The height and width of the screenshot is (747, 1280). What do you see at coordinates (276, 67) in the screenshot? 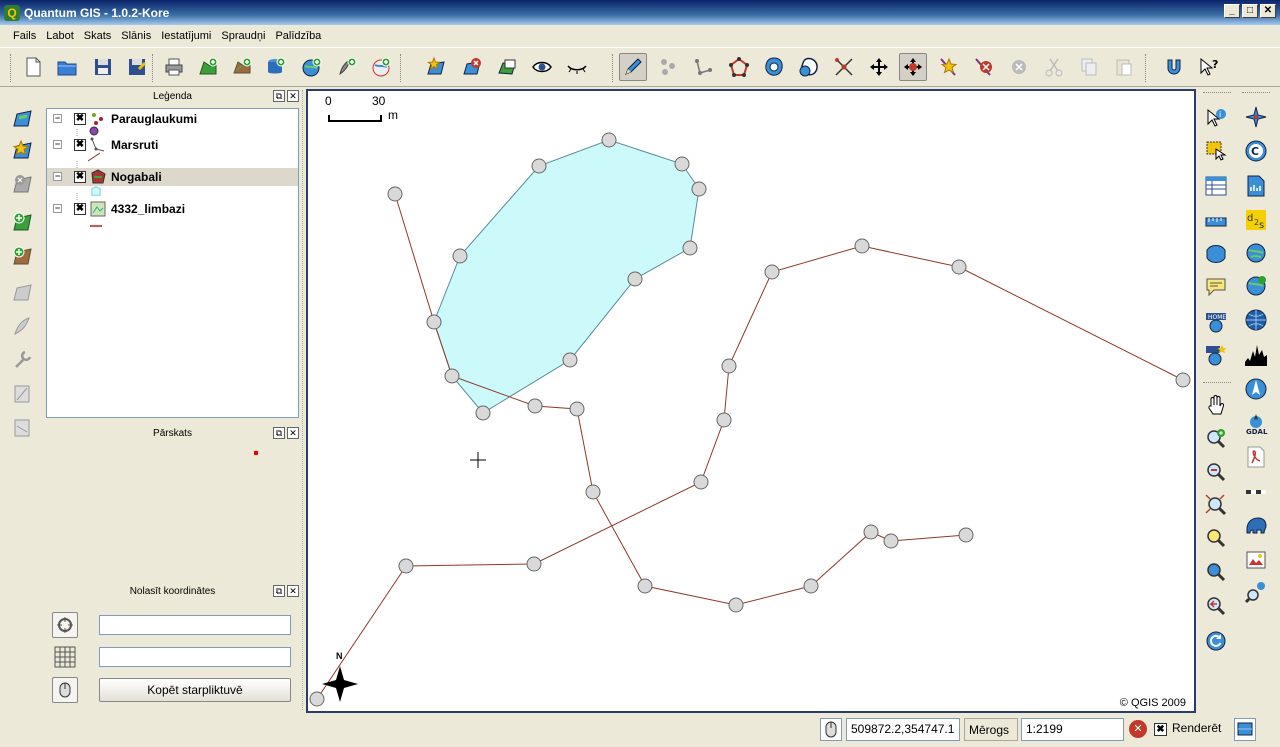
I see `add-postgis-layer-button` at bounding box center [276, 67].